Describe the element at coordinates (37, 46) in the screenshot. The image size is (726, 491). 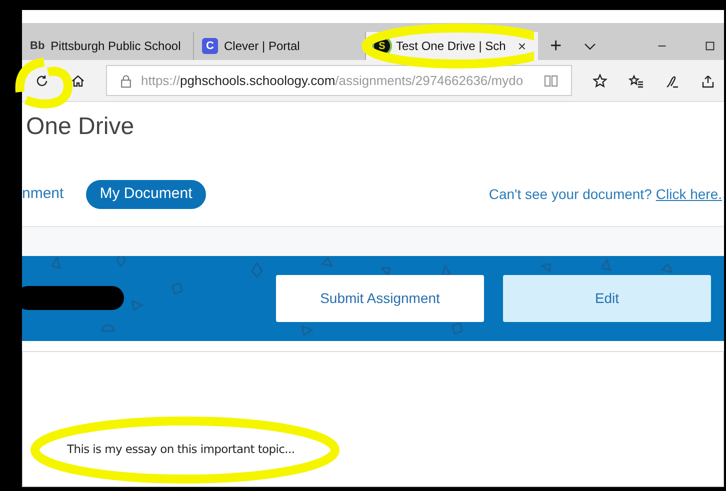
I see `tab-logo: Bb` at that location.